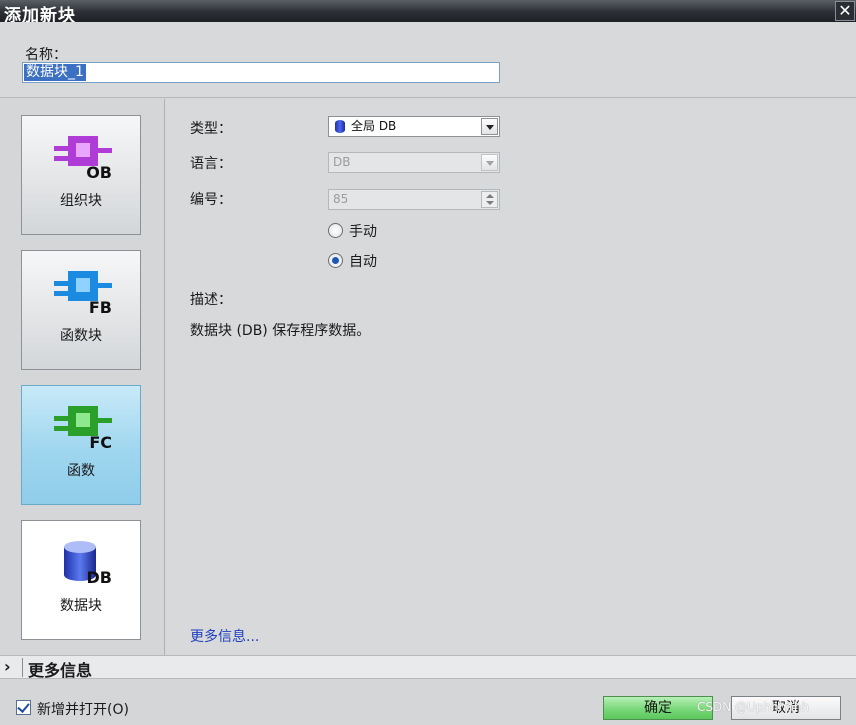  What do you see at coordinates (428, 13) in the screenshot?
I see `title-bar: 添加新块 ✕` at bounding box center [428, 13].